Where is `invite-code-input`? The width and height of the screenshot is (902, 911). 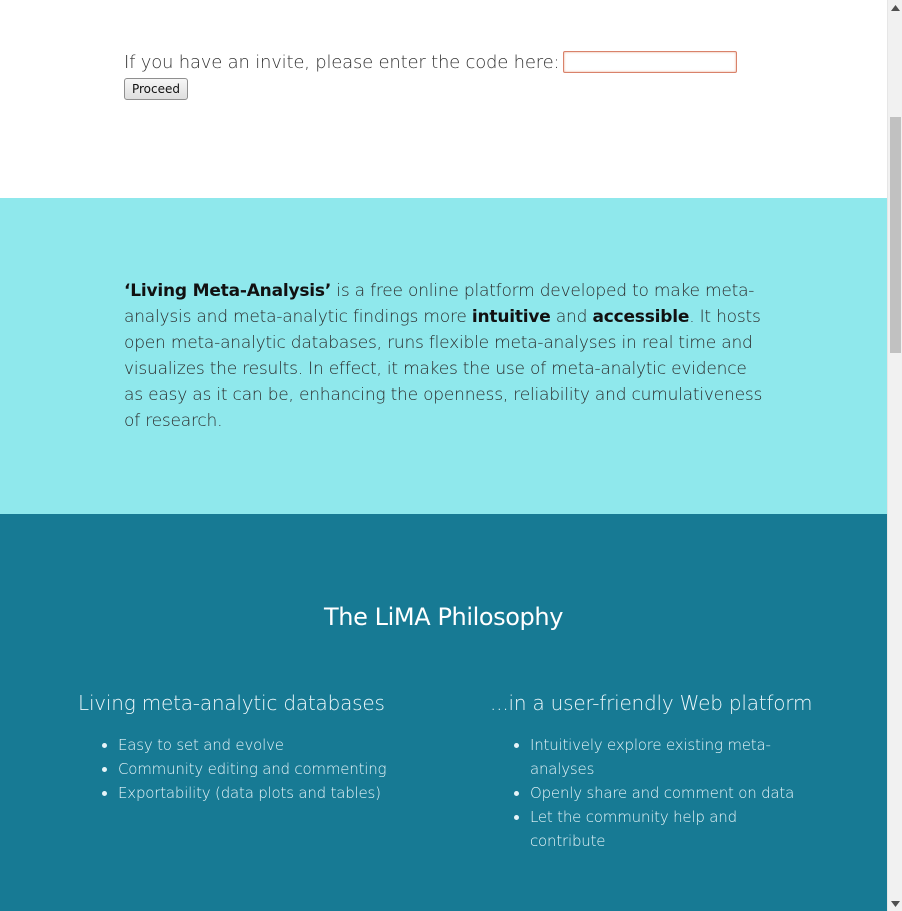 invite-code-input is located at coordinates (650, 62).